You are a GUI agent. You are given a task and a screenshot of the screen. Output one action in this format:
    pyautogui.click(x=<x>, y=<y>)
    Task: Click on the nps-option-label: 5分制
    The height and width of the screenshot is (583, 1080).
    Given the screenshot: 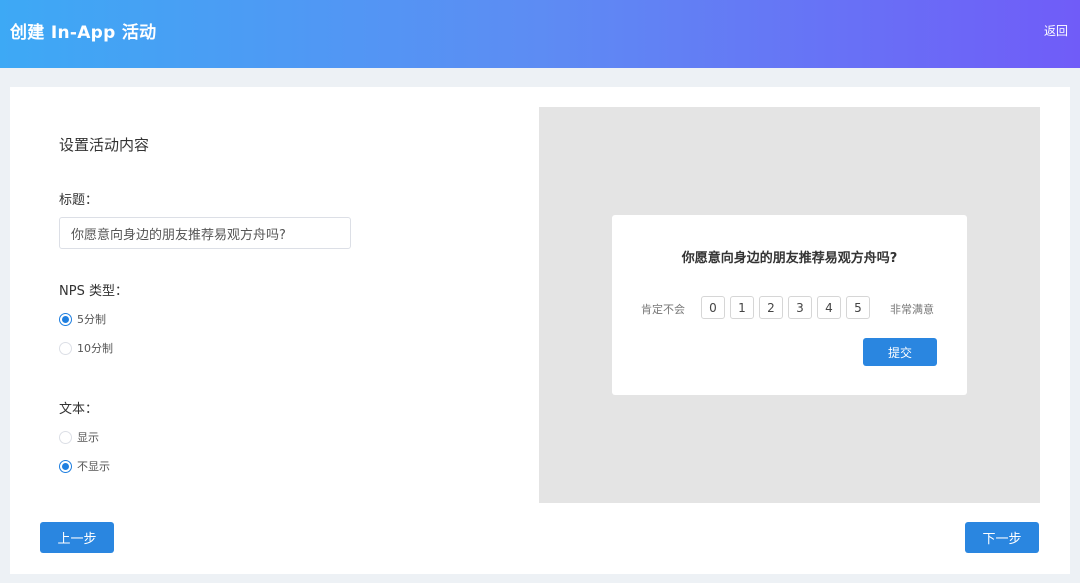 What is the action you would take?
    pyautogui.click(x=91, y=319)
    